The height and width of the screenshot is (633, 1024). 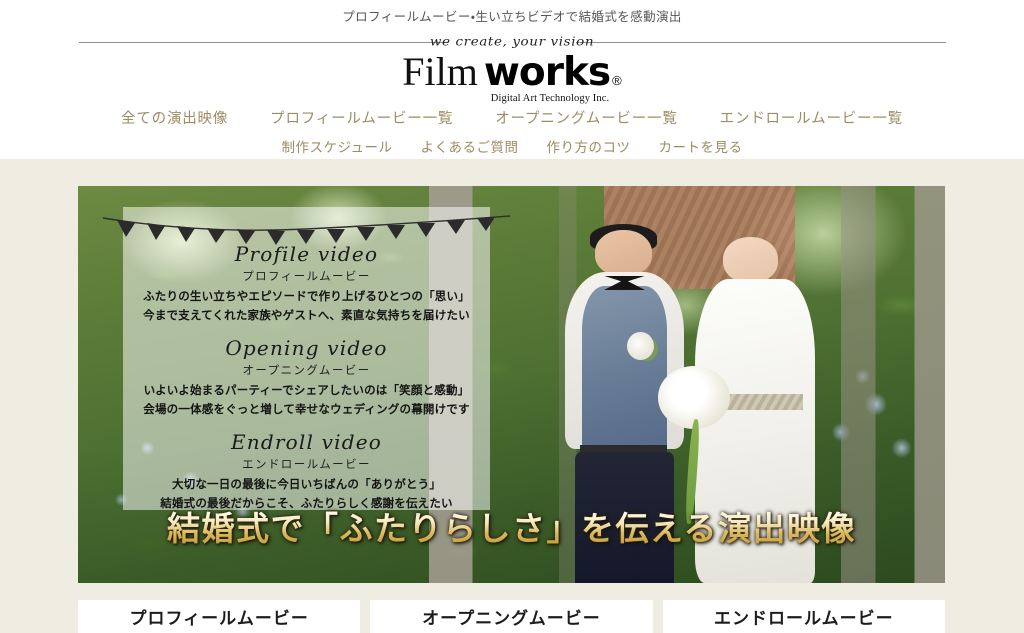 What do you see at coordinates (617, 80) in the screenshot?
I see `registered-trademark-icon: ®` at bounding box center [617, 80].